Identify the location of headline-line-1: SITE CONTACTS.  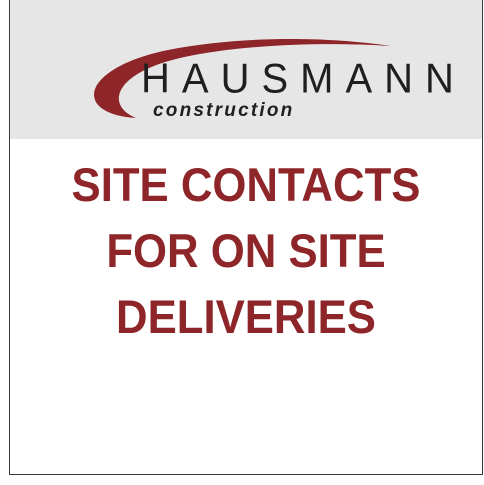
(246, 184).